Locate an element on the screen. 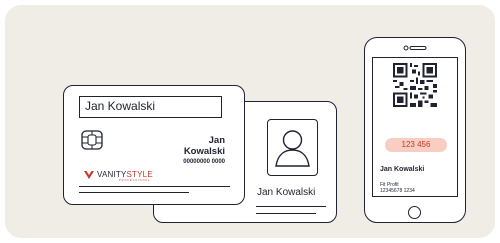 This screenshot has width=500, height=243. card-number: 00000000 0000 is located at coordinates (204, 162).